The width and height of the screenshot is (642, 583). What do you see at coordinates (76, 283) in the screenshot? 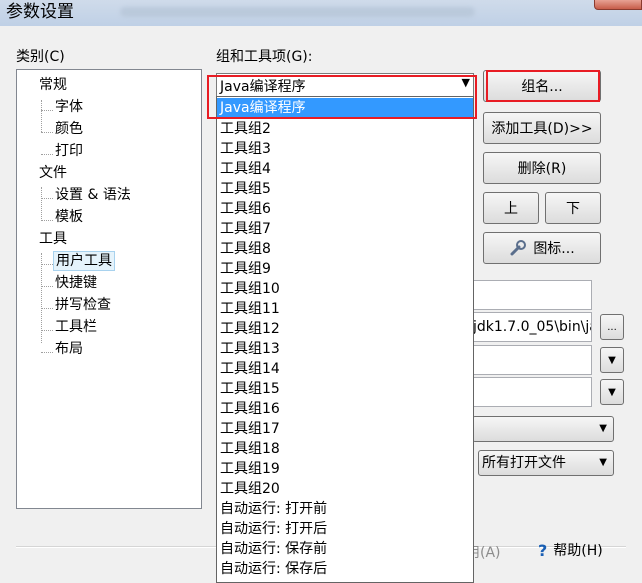
I see `tree-item-shortcuts: 快捷键` at bounding box center [76, 283].